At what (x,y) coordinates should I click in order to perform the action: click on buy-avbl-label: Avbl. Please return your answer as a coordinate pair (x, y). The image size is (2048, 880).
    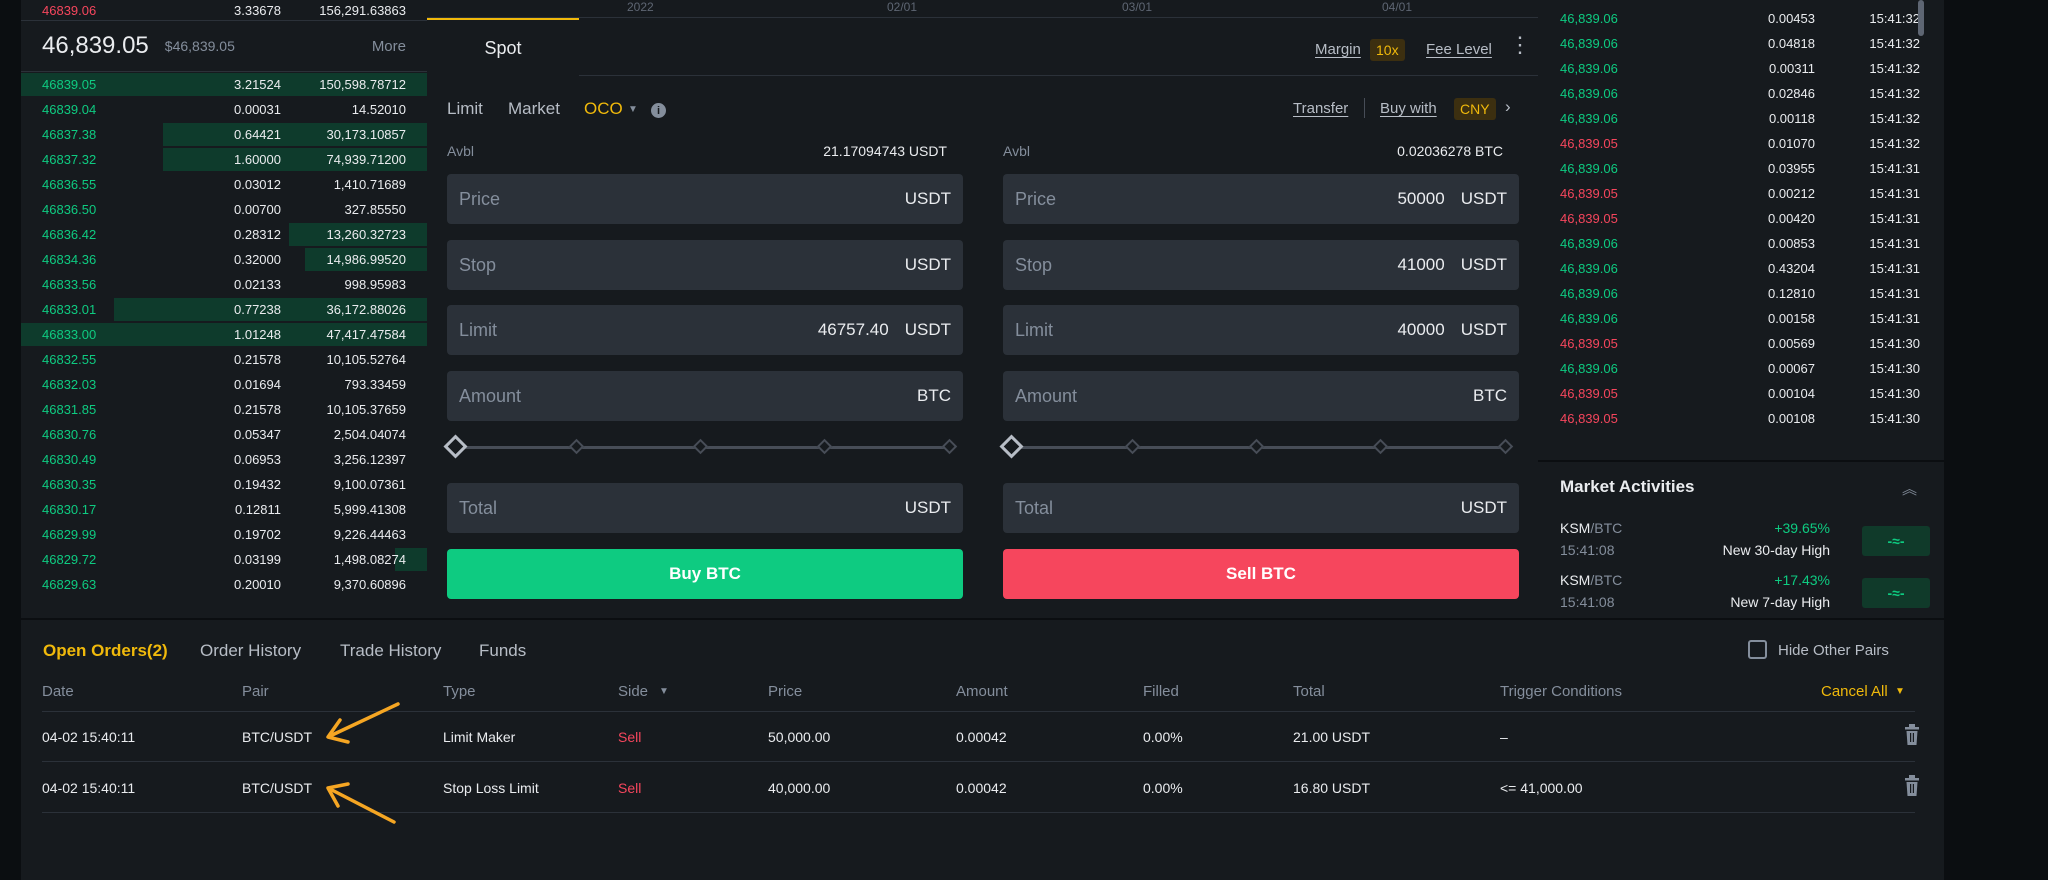
    Looking at the image, I should click on (460, 151).